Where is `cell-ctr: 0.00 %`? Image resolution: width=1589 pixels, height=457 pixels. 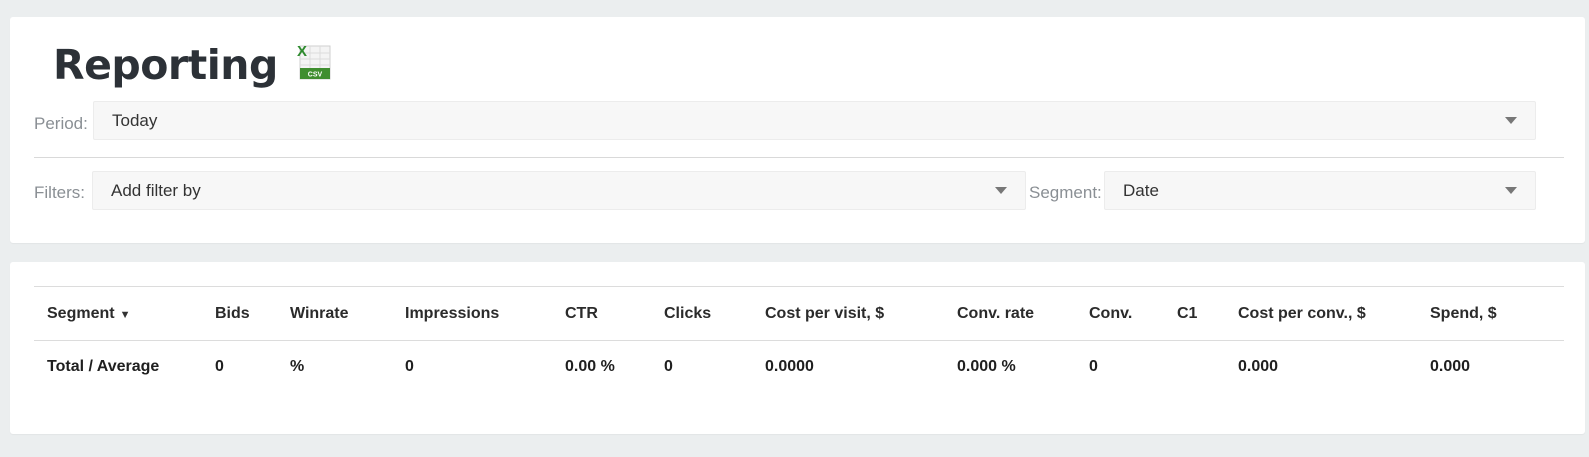 cell-ctr: 0.00 % is located at coordinates (590, 366).